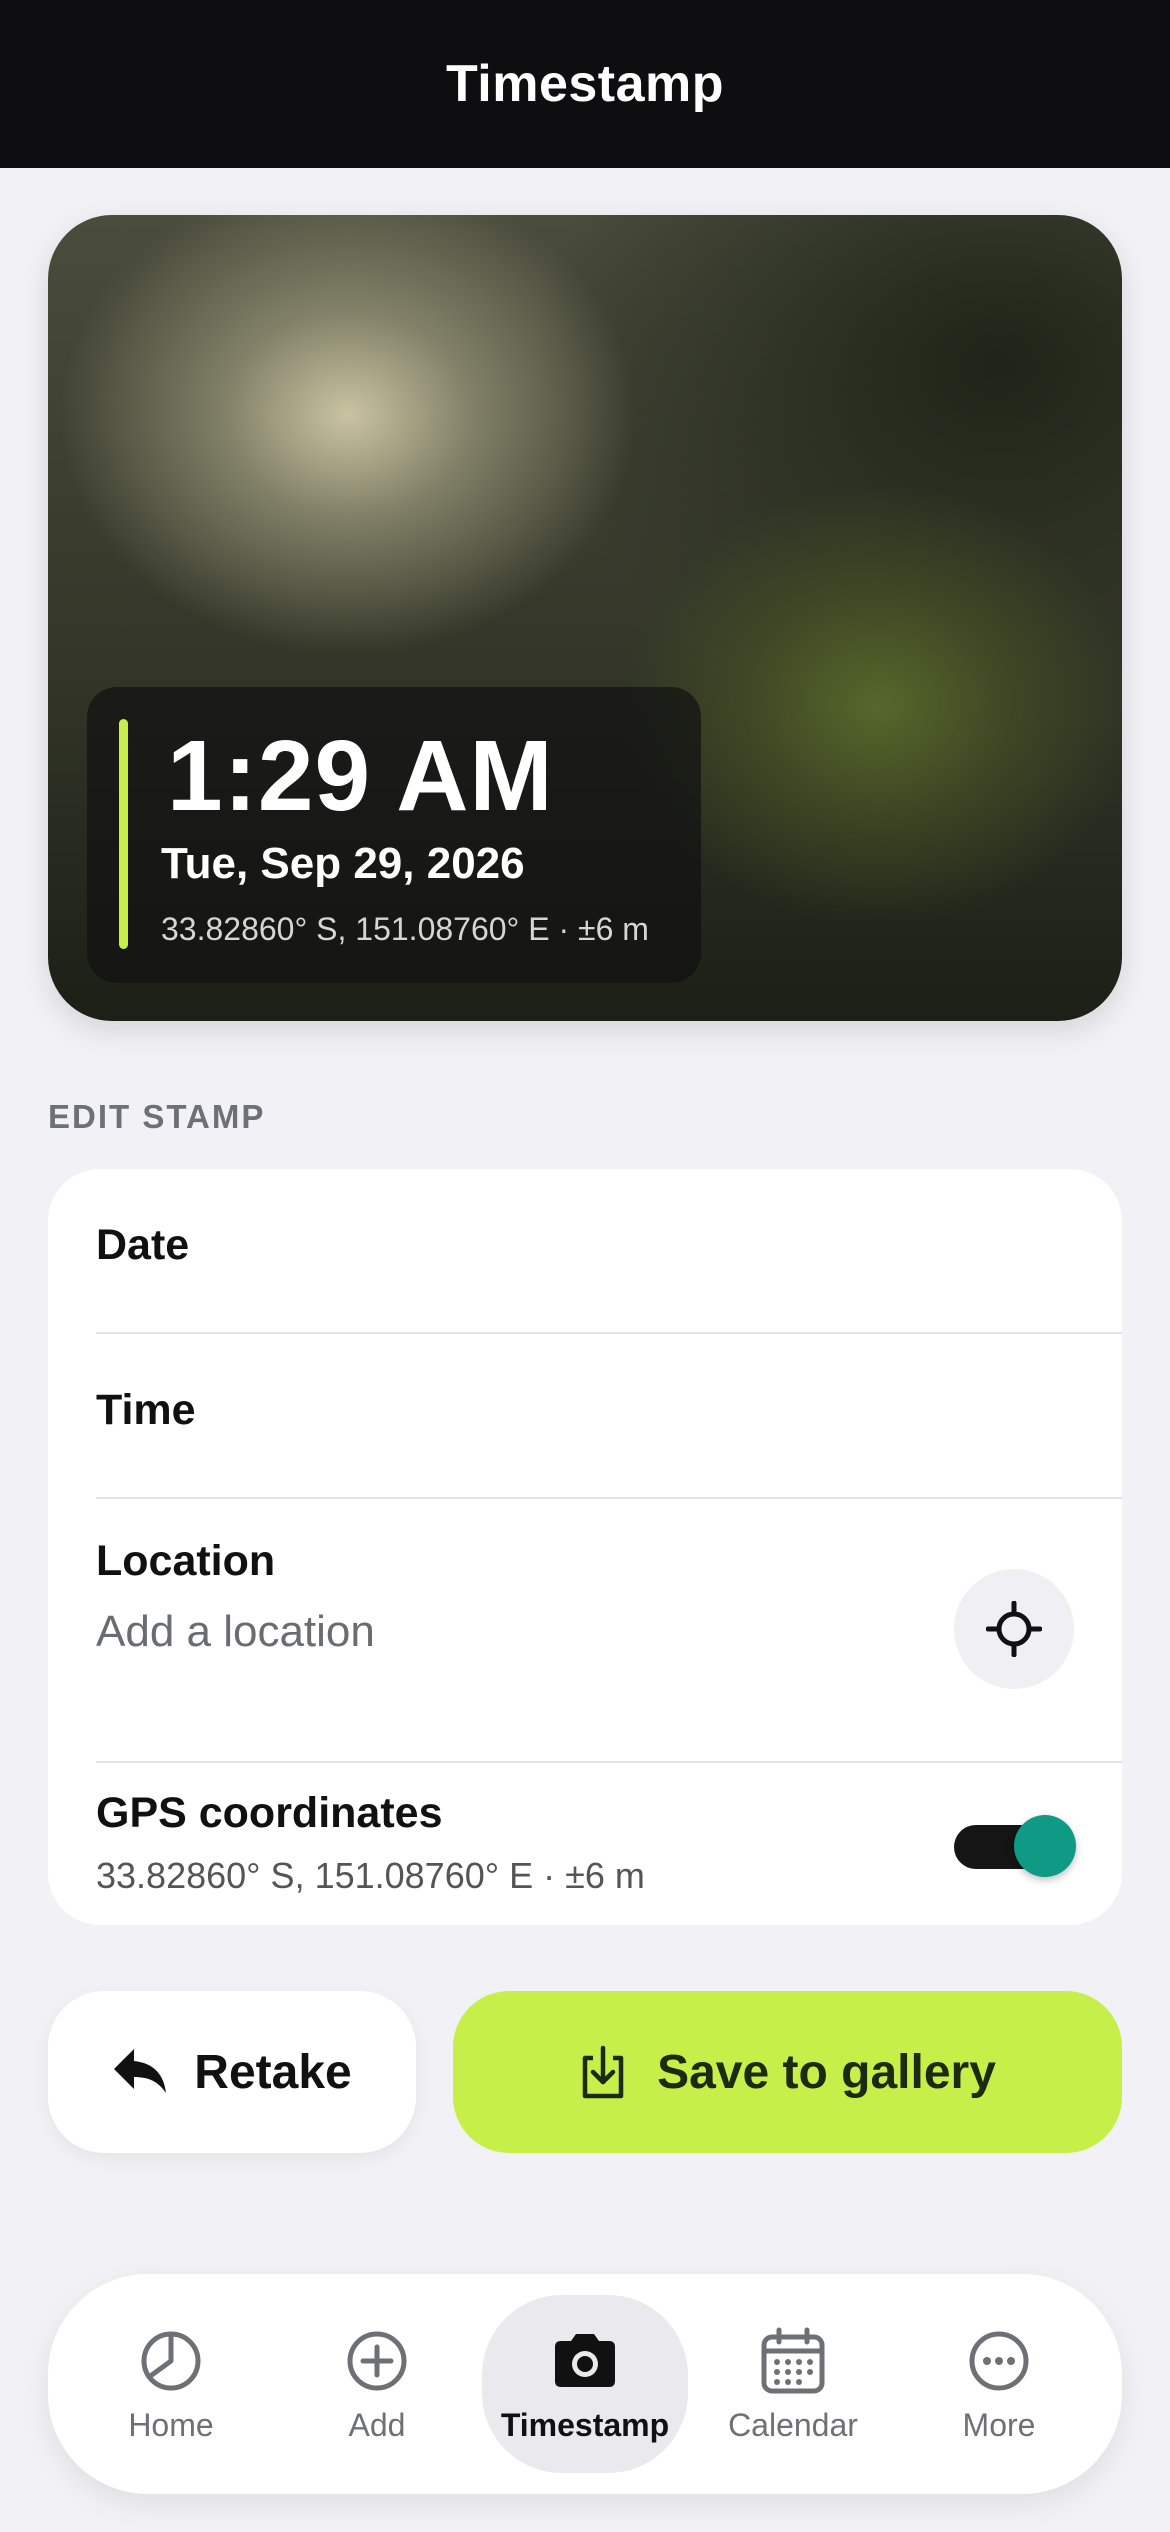 Image resolution: width=1170 pixels, height=2532 pixels. I want to click on tab-label: Calendar, so click(793, 2424).